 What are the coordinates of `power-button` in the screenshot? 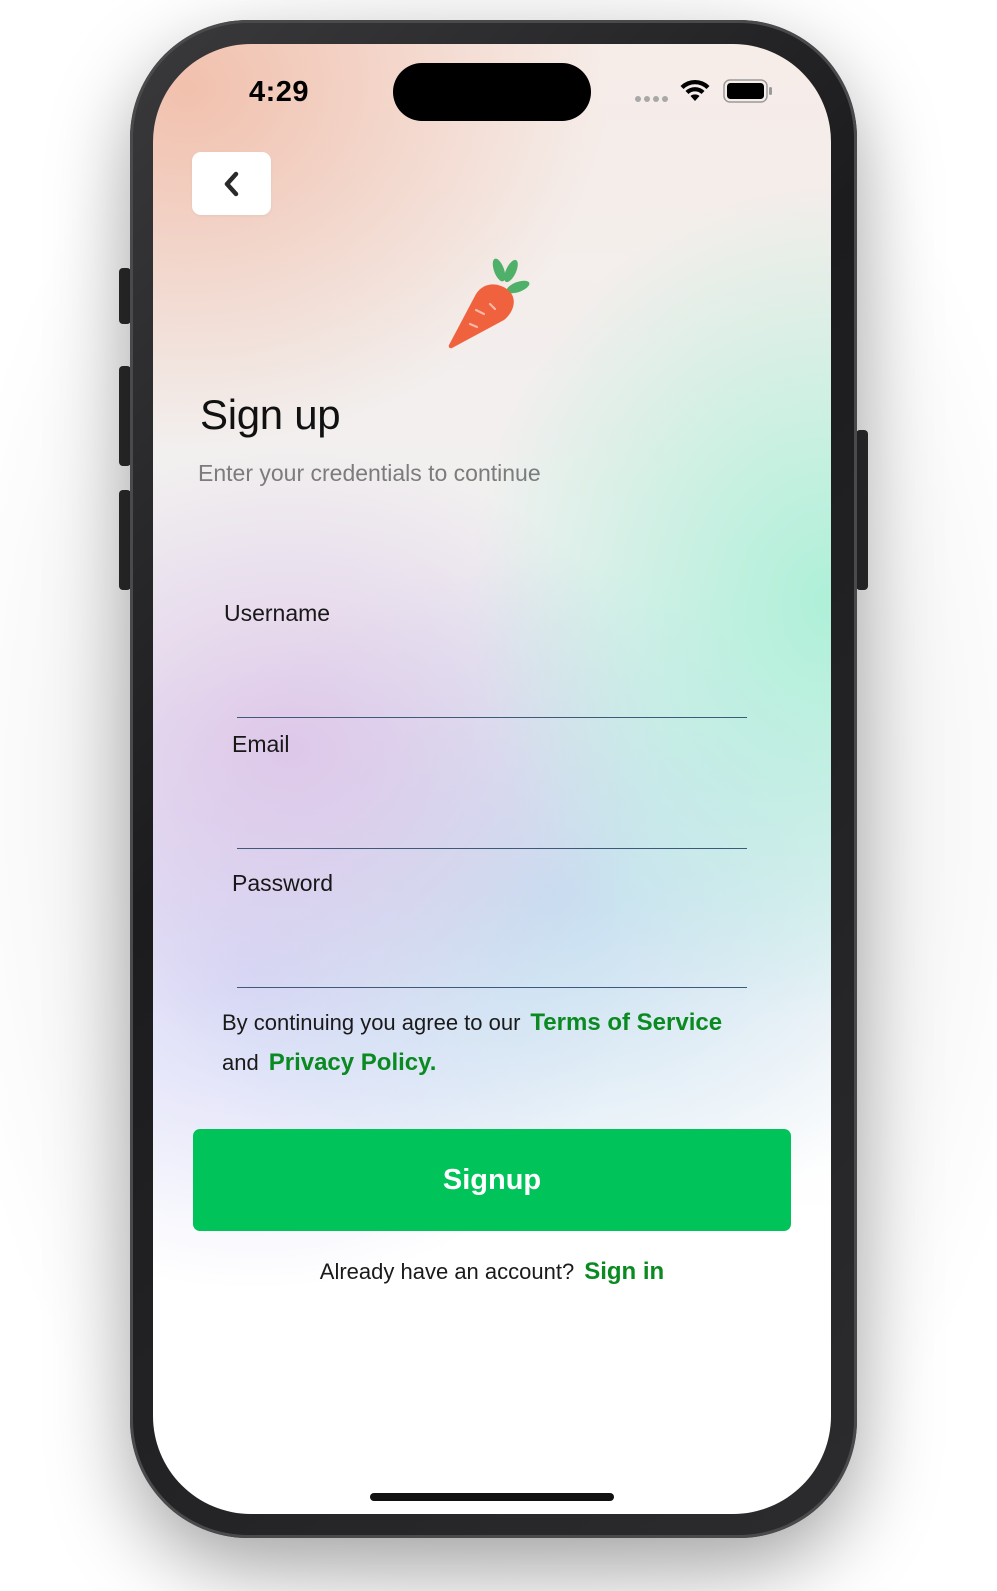 It's located at (862, 510).